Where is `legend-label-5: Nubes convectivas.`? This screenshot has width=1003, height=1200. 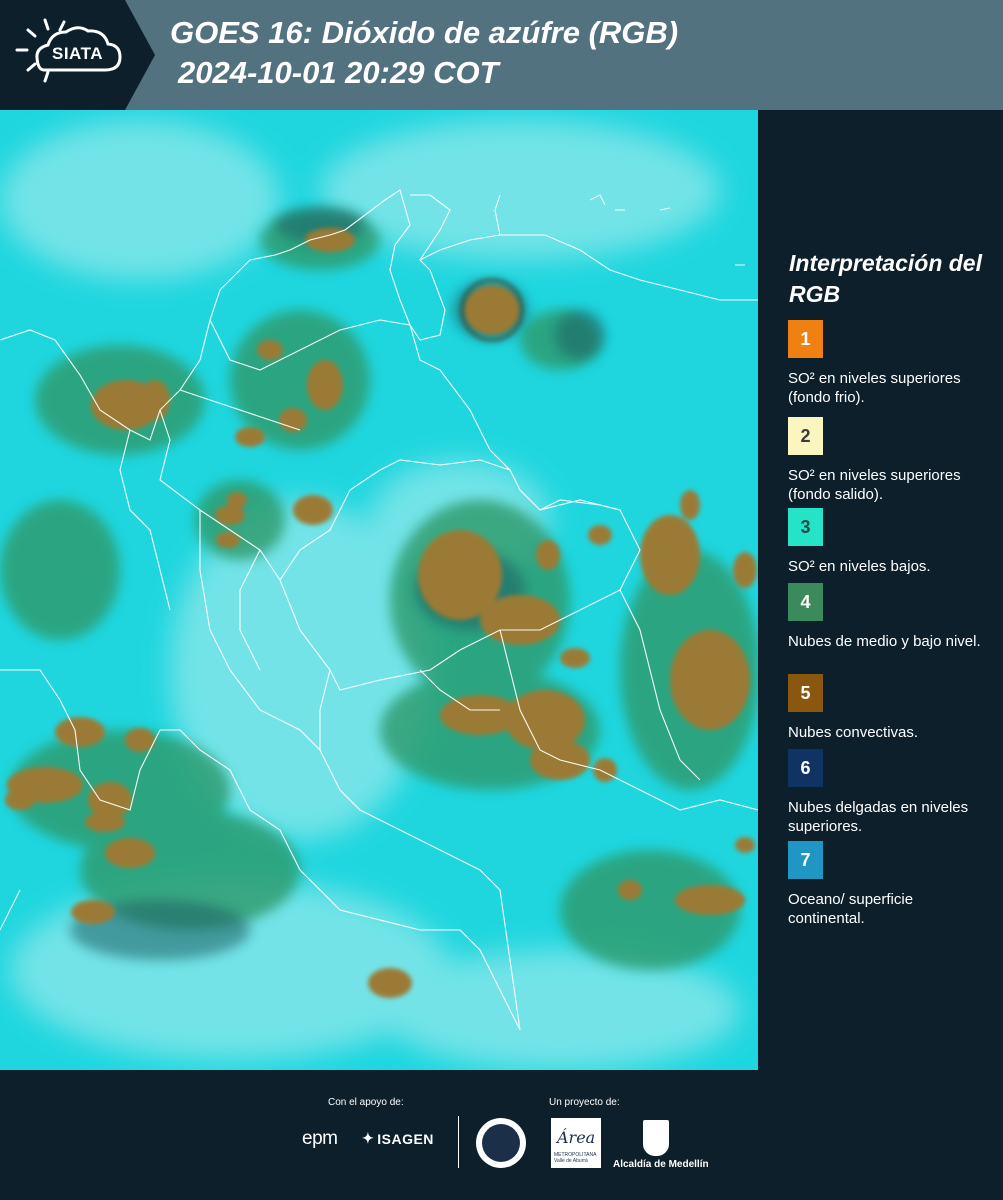 legend-label-5: Nubes convectivas. is located at coordinates (853, 732).